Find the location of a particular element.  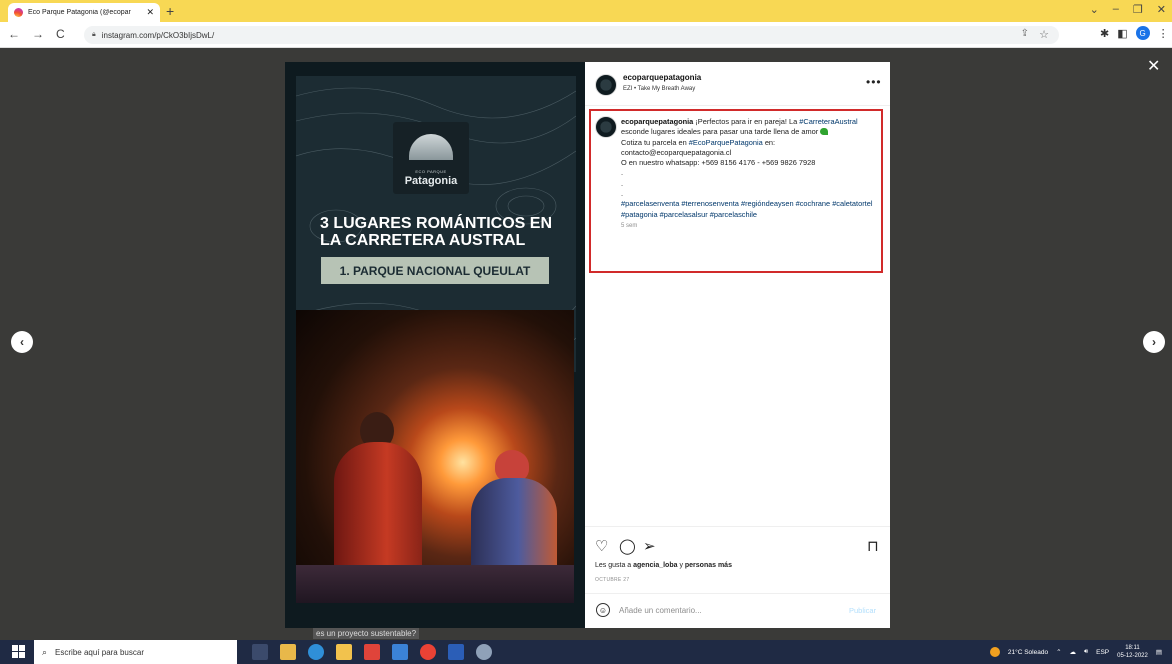

reload-icon: C is located at coordinates (60, 34).